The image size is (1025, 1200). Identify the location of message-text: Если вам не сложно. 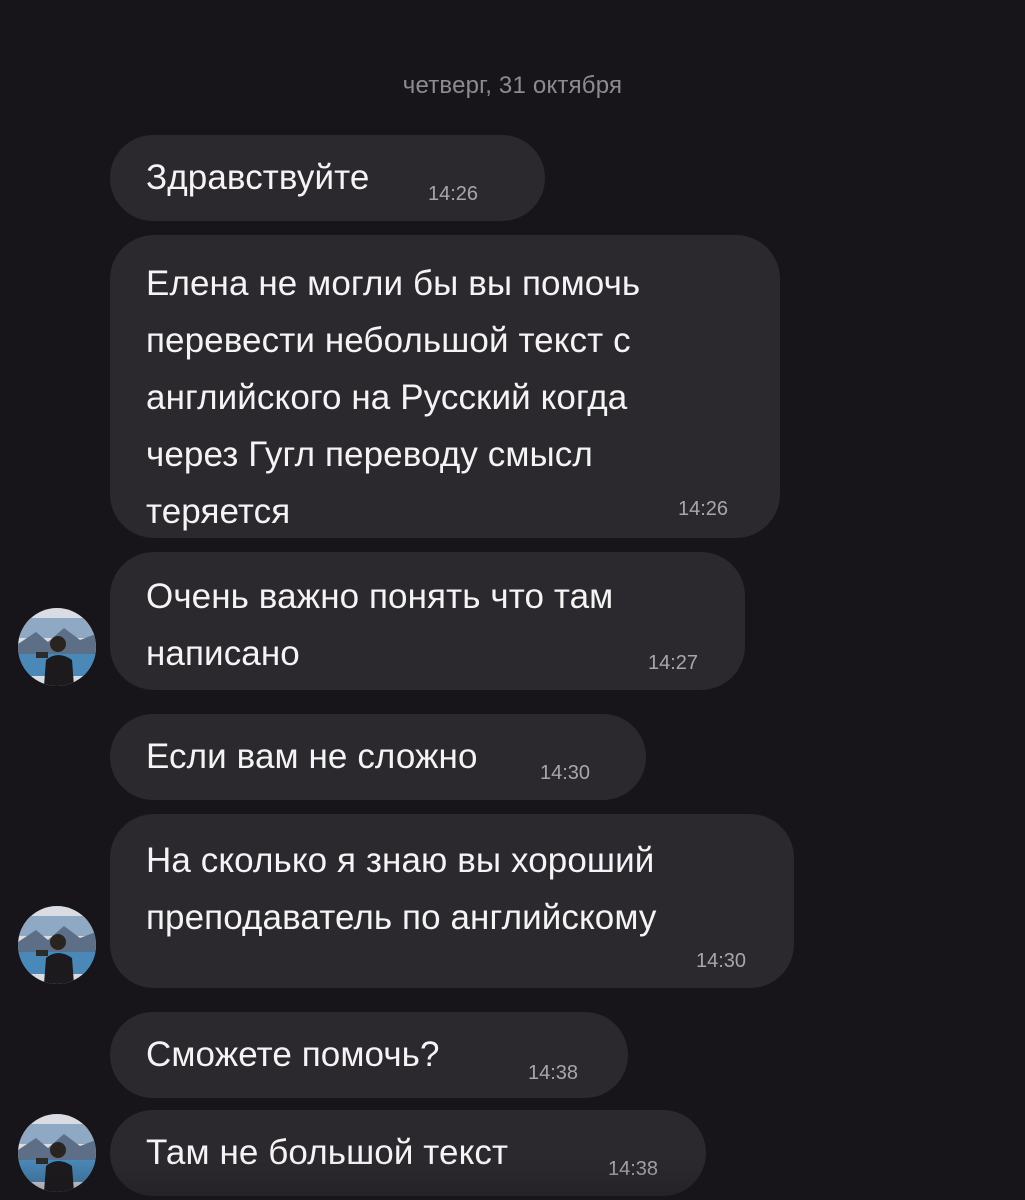
(312, 756).